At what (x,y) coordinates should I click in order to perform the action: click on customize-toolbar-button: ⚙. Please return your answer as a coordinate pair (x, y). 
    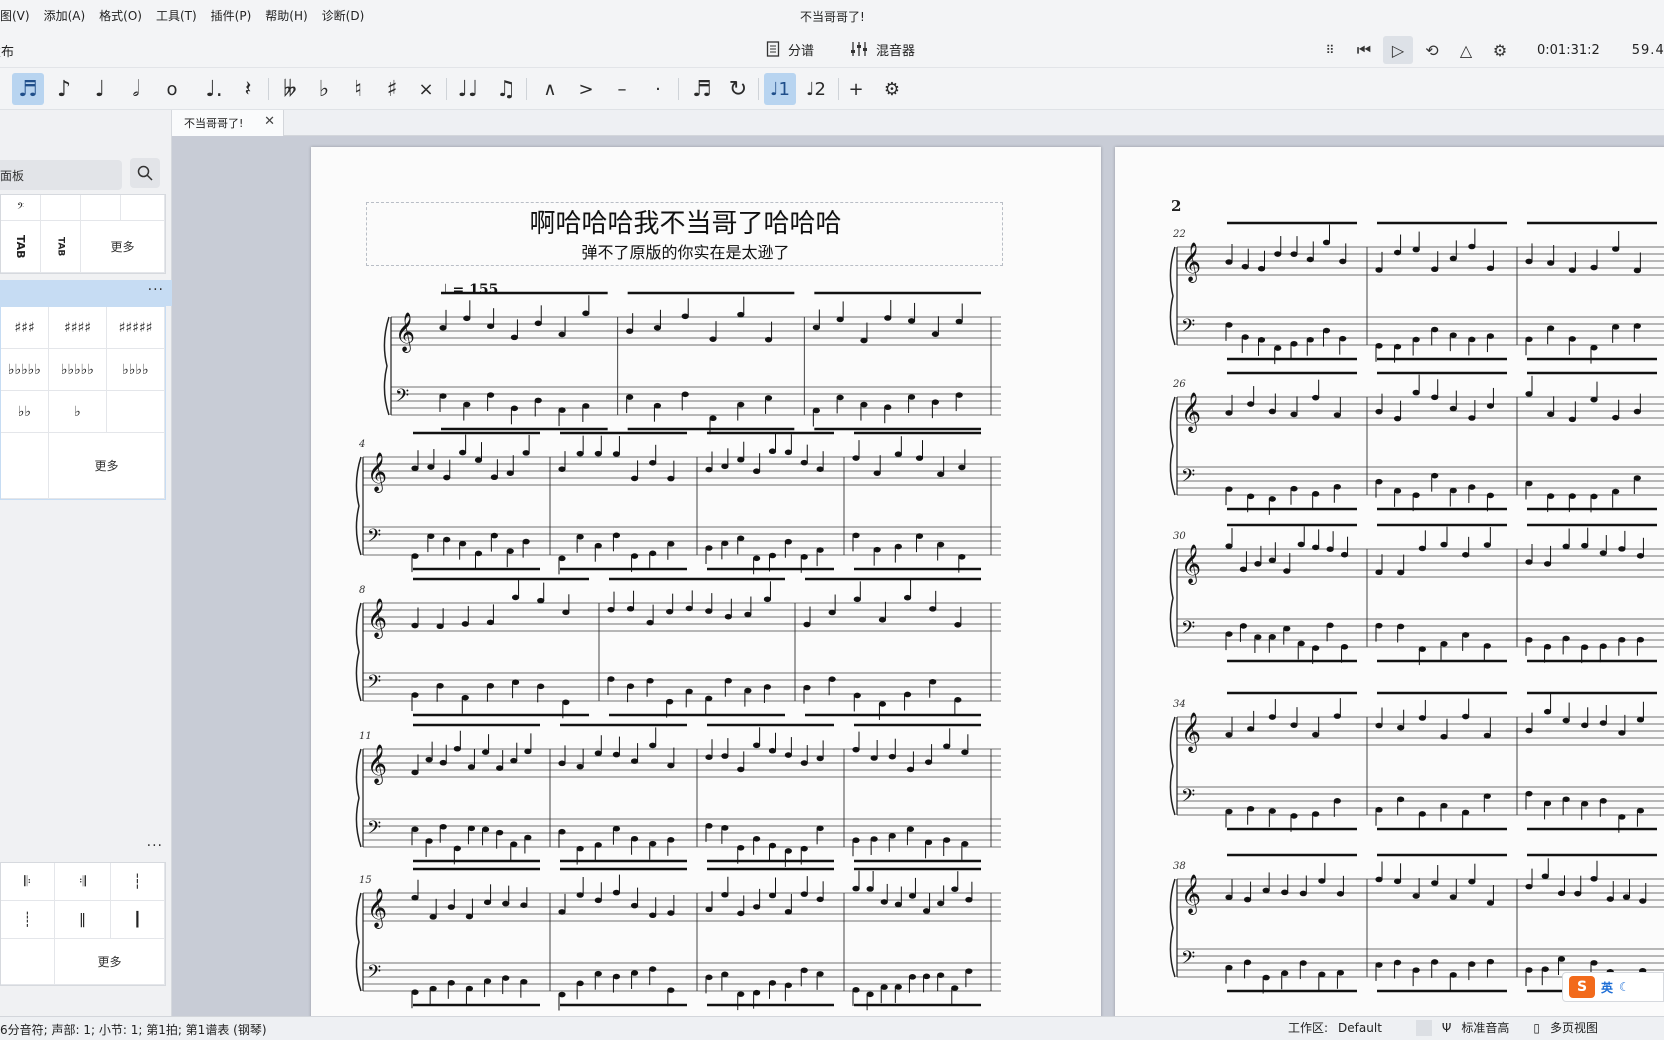
    Looking at the image, I should click on (892, 89).